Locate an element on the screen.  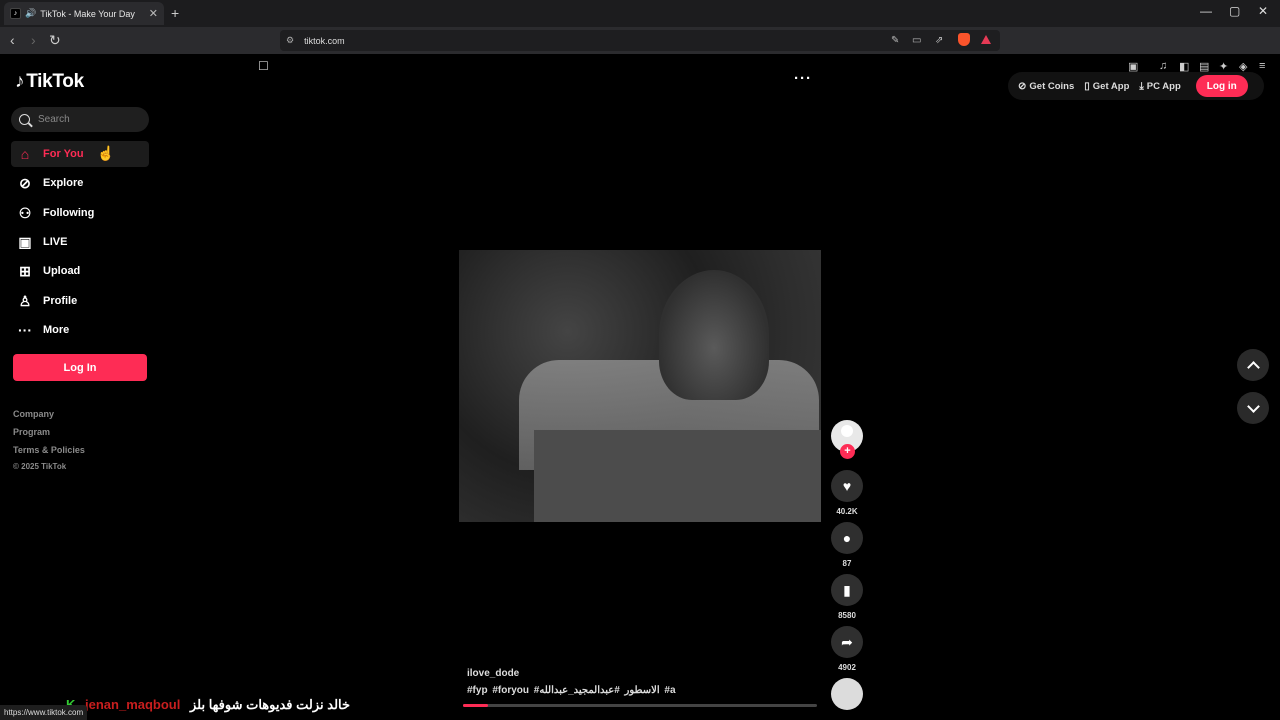
top-actions: ⊘ Get Coins ▯ Get App ⤓ PC App Log in is located at coordinates (1136, 86).